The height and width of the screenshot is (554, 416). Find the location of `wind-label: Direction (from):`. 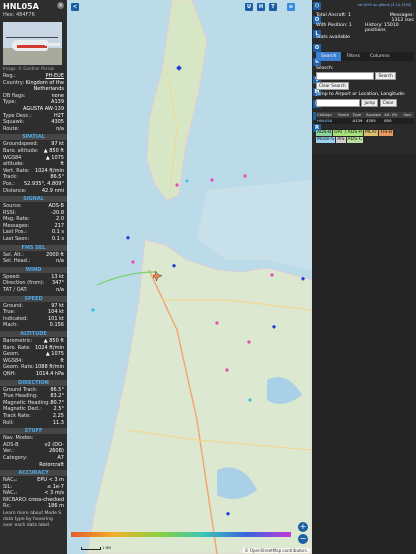

wind-label: Direction (from): is located at coordinates (24, 283).